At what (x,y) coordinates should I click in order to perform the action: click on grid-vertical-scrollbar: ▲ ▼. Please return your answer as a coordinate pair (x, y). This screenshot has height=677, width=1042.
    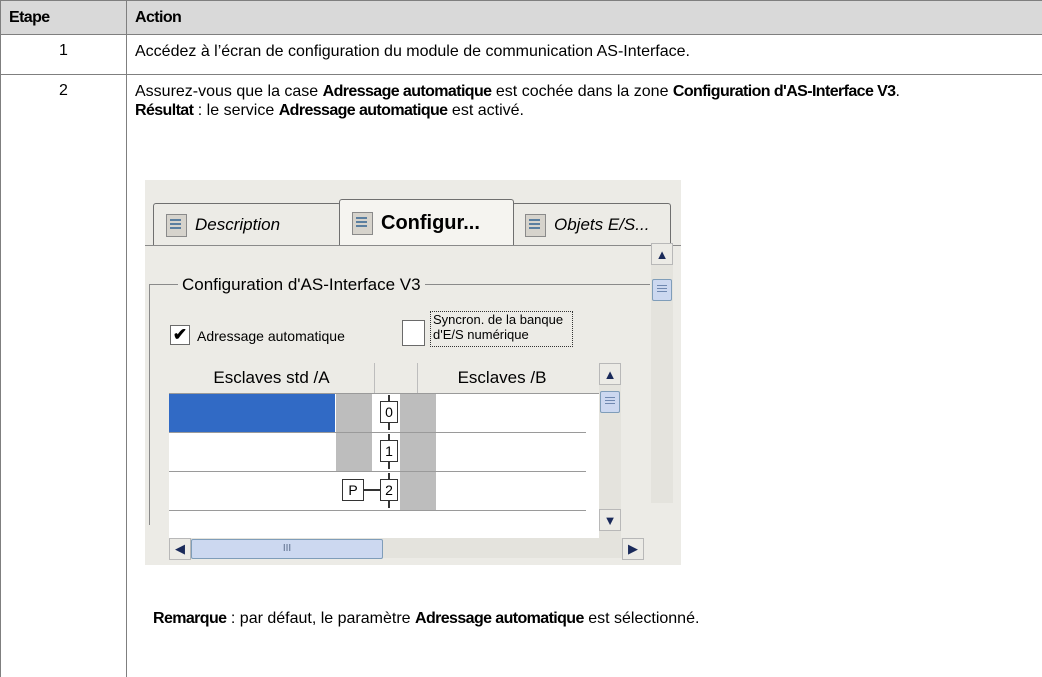
    Looking at the image, I should click on (610, 458).